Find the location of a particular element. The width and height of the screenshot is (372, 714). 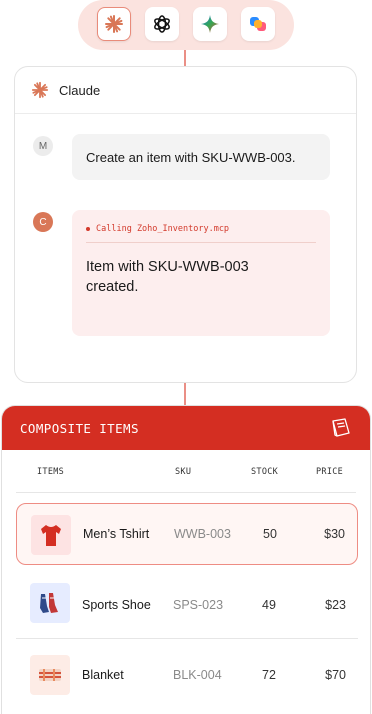

user-avatar: M is located at coordinates (43, 146).